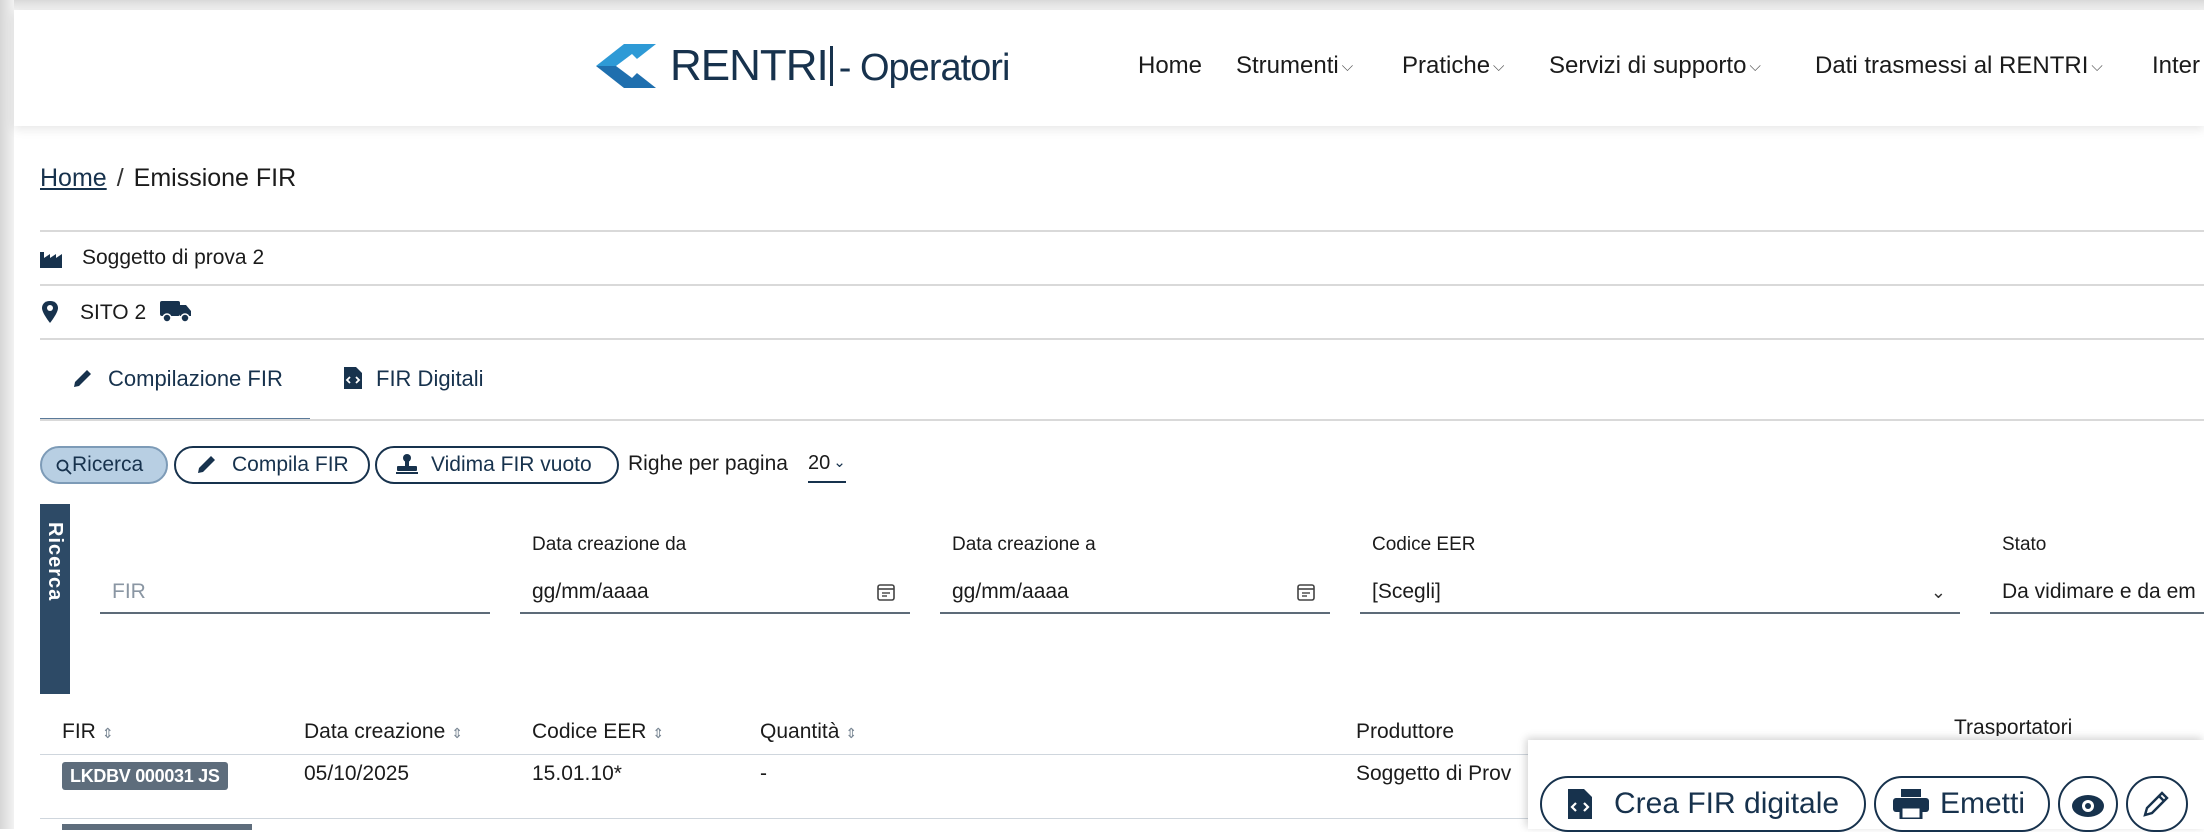  I want to click on column-header-date: Data creazione ⇕, so click(383, 732).